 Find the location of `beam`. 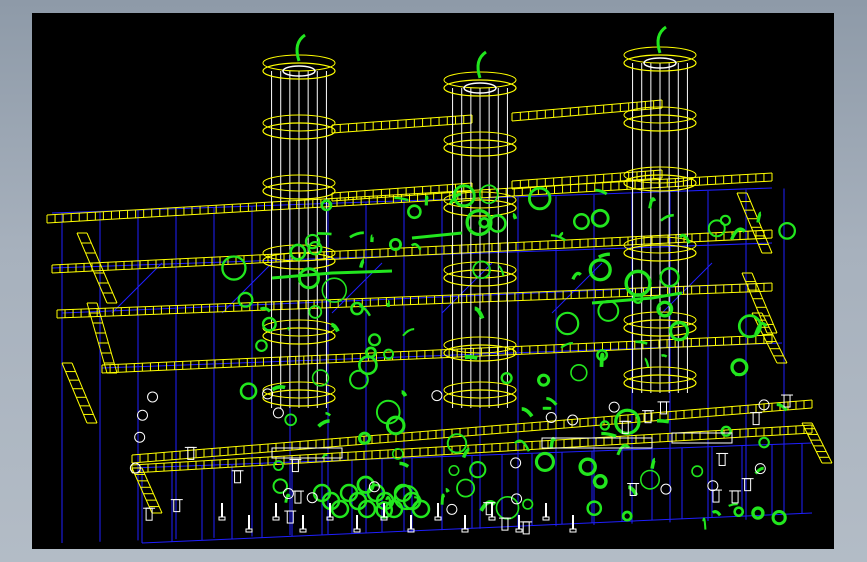

beam is located at coordinates (477, 528).